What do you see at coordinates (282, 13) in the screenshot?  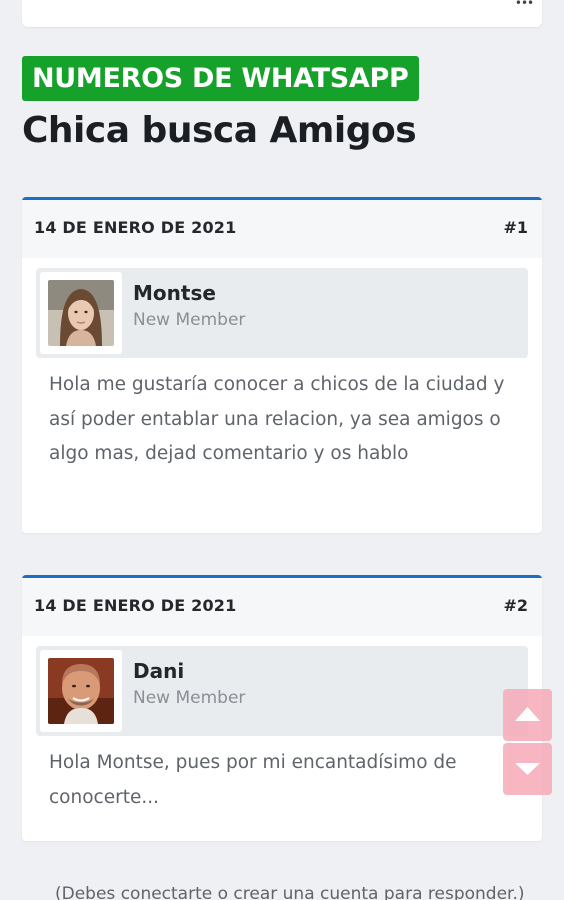 I see `previous-card: •••` at bounding box center [282, 13].